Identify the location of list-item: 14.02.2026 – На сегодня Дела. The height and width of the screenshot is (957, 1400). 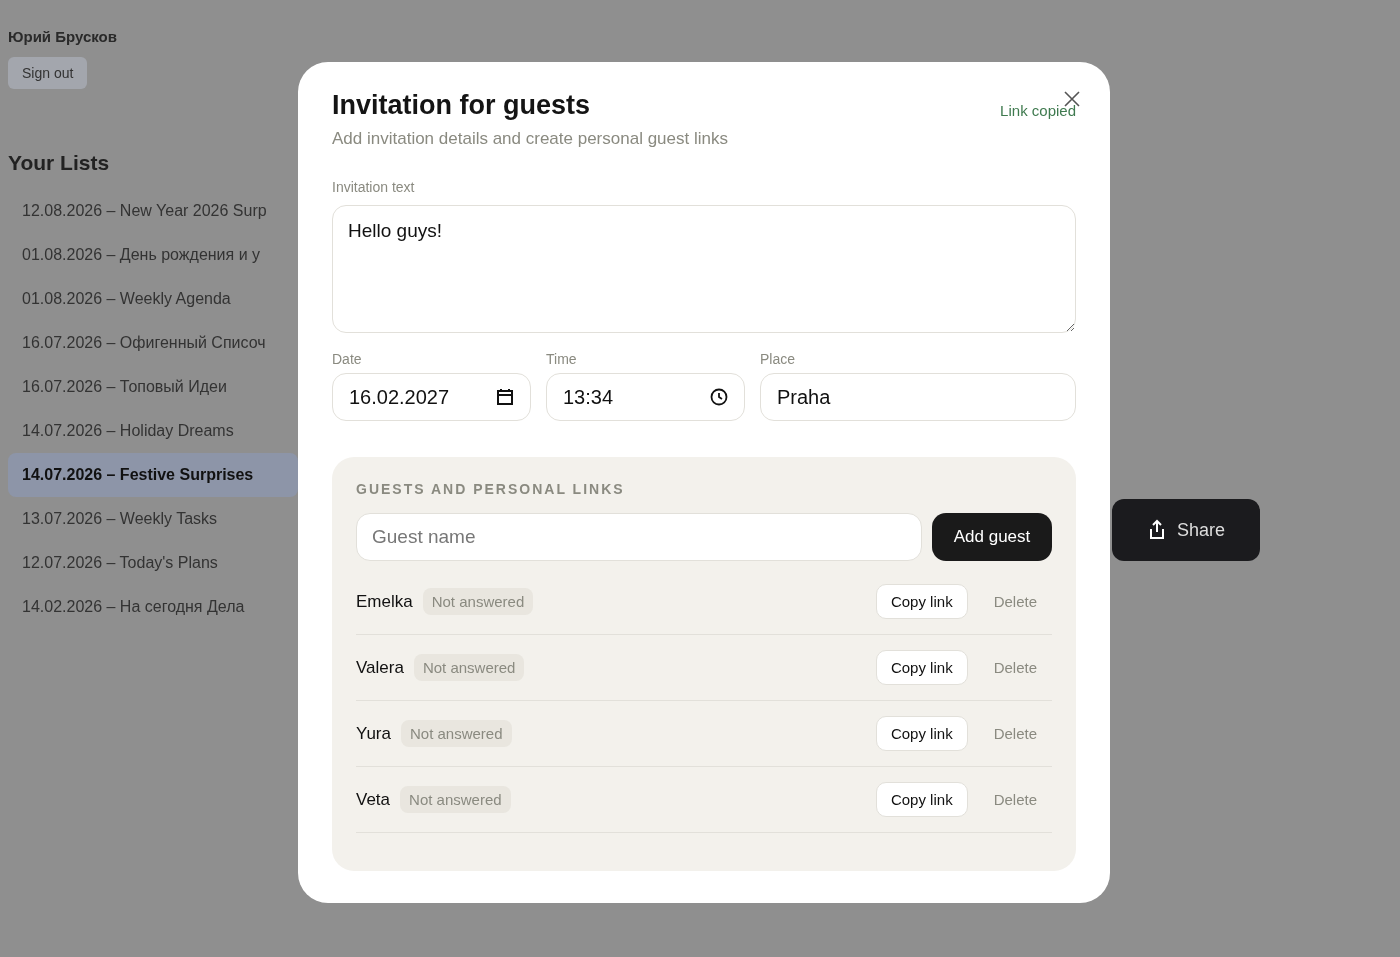
(153, 607).